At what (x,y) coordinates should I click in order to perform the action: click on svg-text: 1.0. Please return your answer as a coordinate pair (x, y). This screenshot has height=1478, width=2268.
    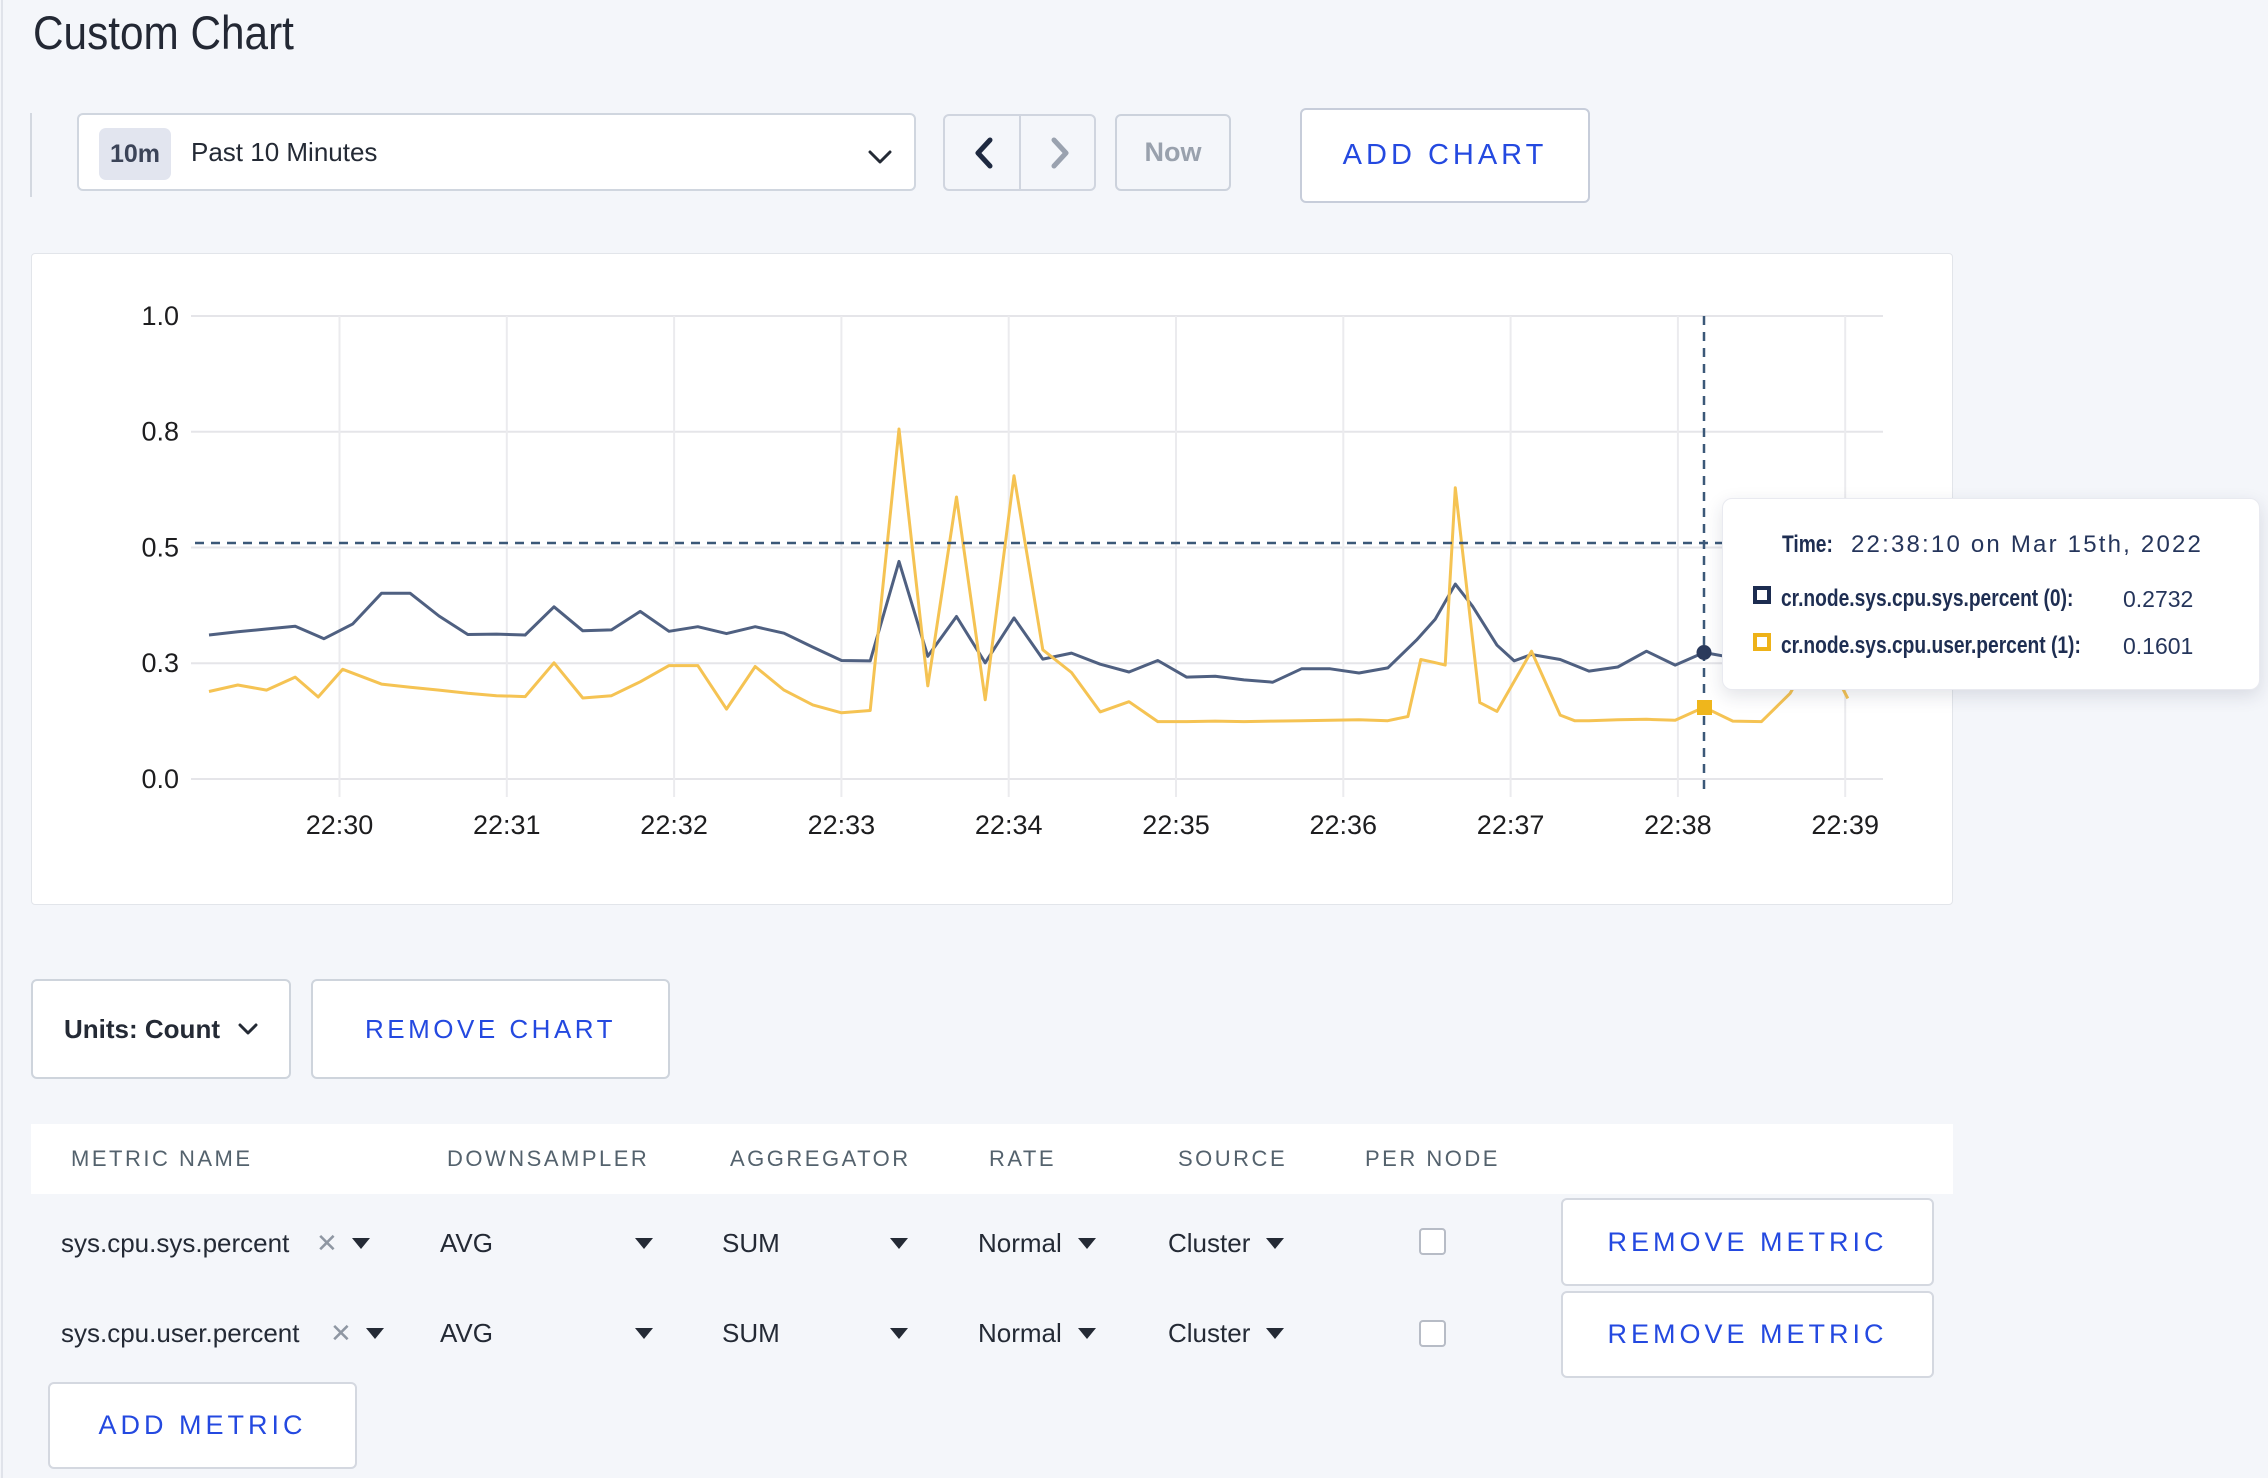
    Looking at the image, I should click on (160, 316).